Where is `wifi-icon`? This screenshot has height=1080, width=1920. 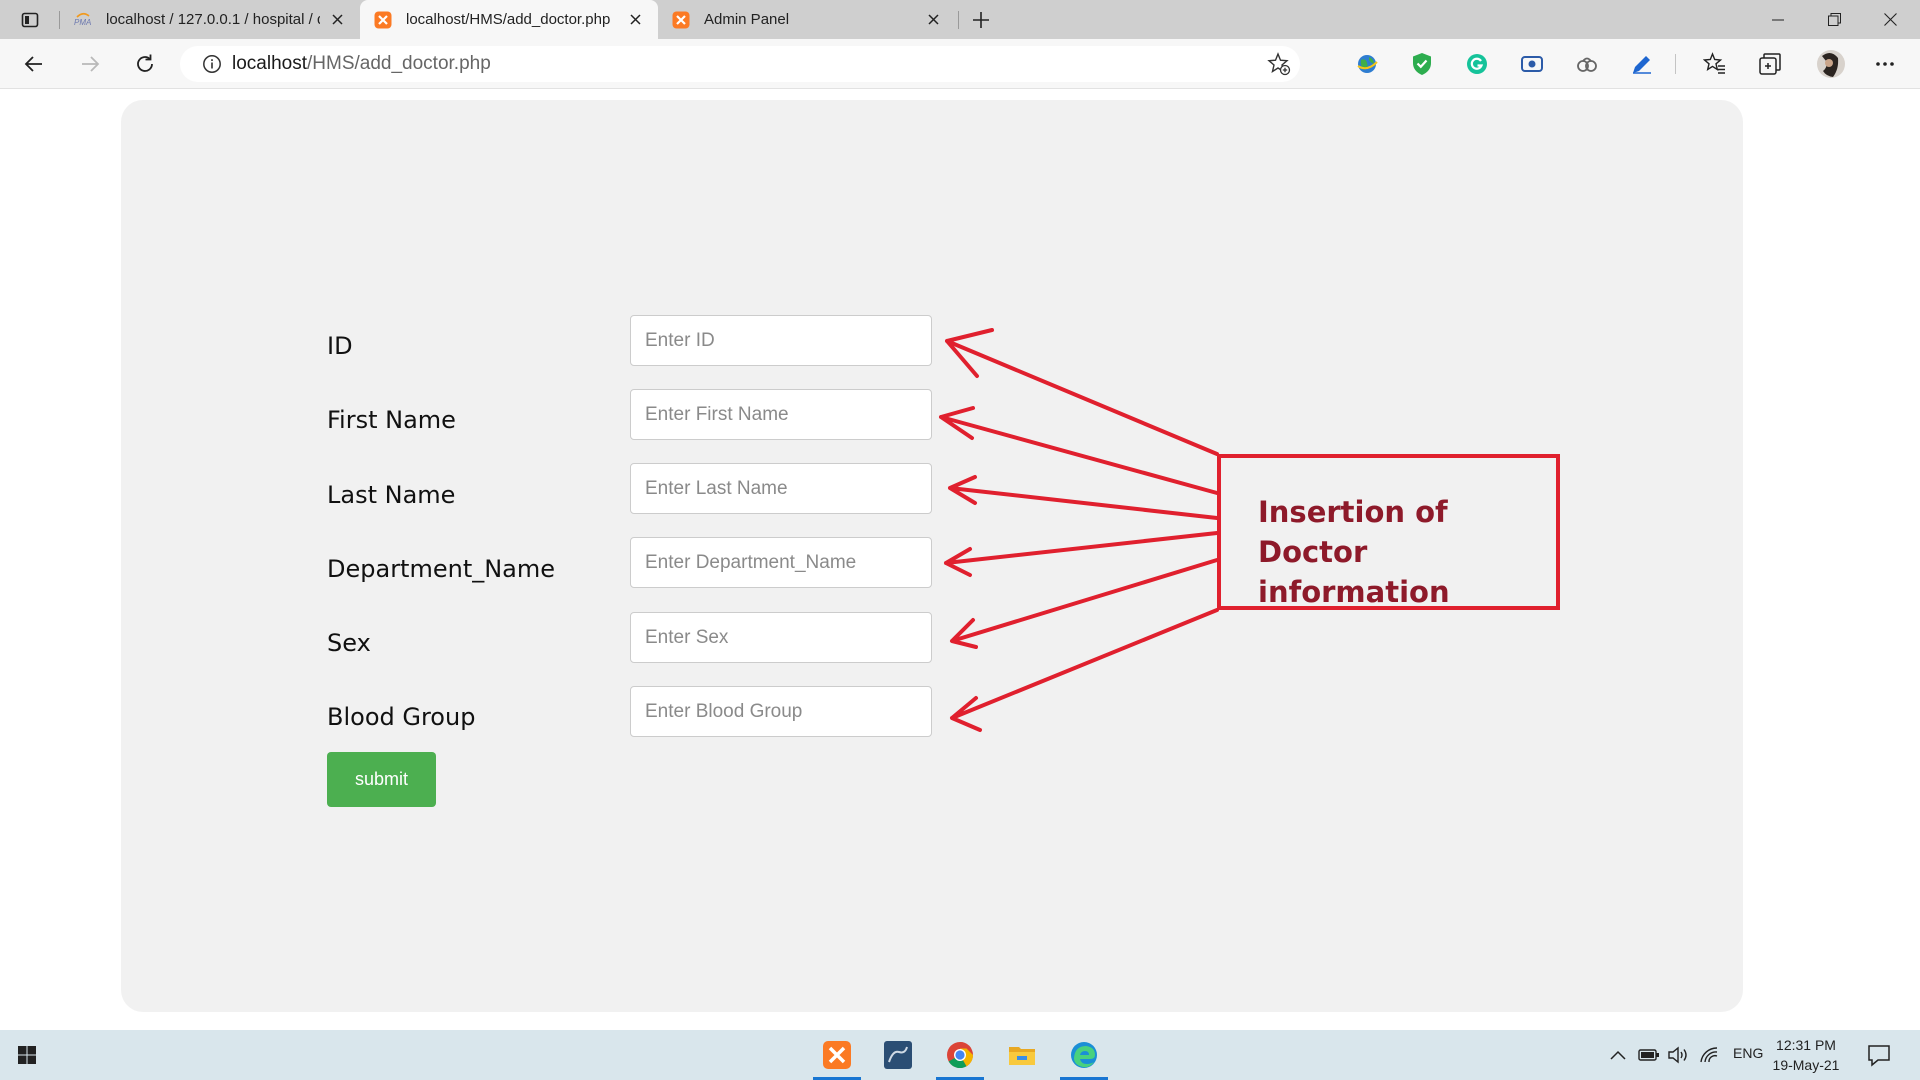 wifi-icon is located at coordinates (1709, 1055).